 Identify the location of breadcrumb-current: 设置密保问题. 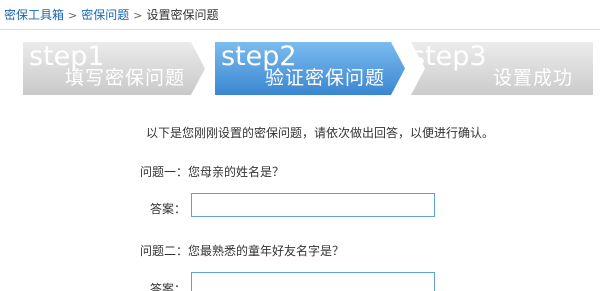
(182, 15).